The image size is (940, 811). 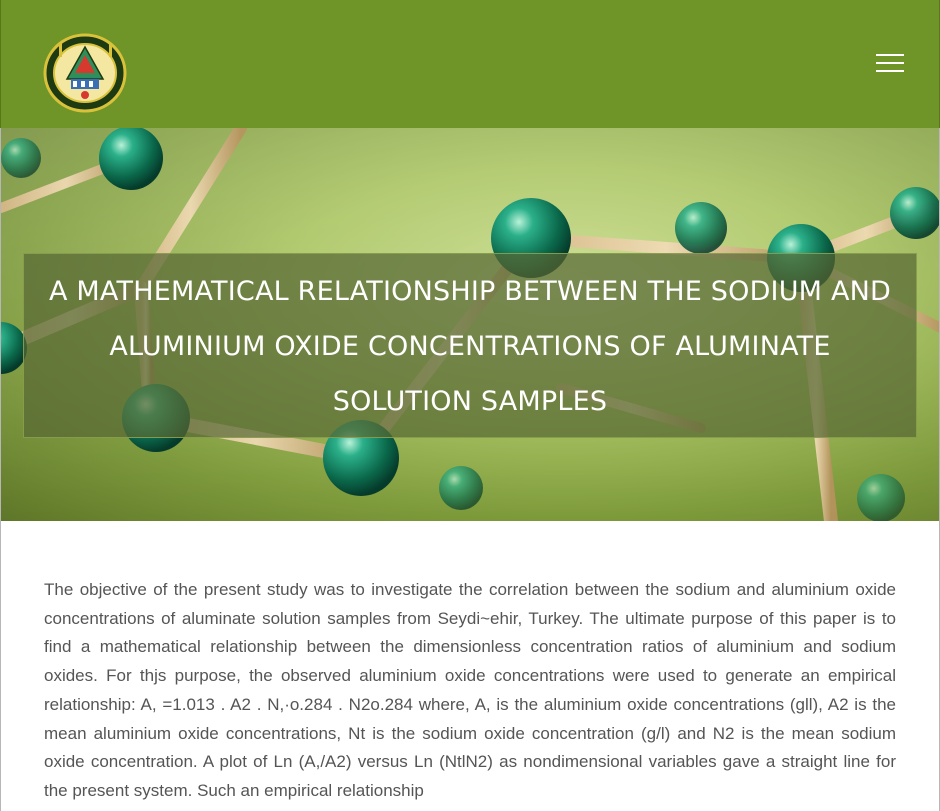 I want to click on society-logo-icon, so click(x=85, y=73).